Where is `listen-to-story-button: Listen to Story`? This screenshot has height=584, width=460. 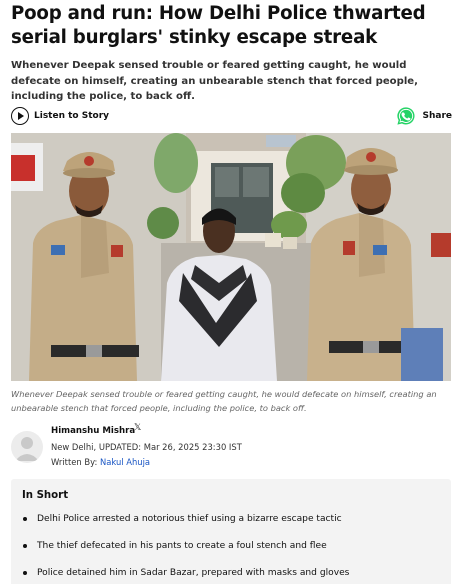
listen-to-story-button: Listen to Story is located at coordinates (60, 116).